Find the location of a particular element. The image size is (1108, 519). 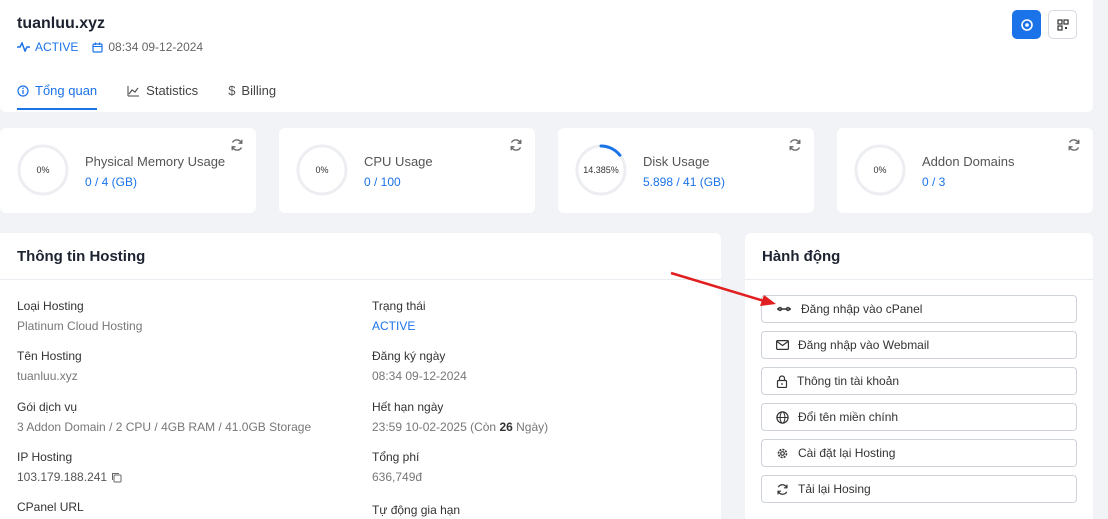

field-label: Hết hạn ngày is located at coordinates (408, 407).